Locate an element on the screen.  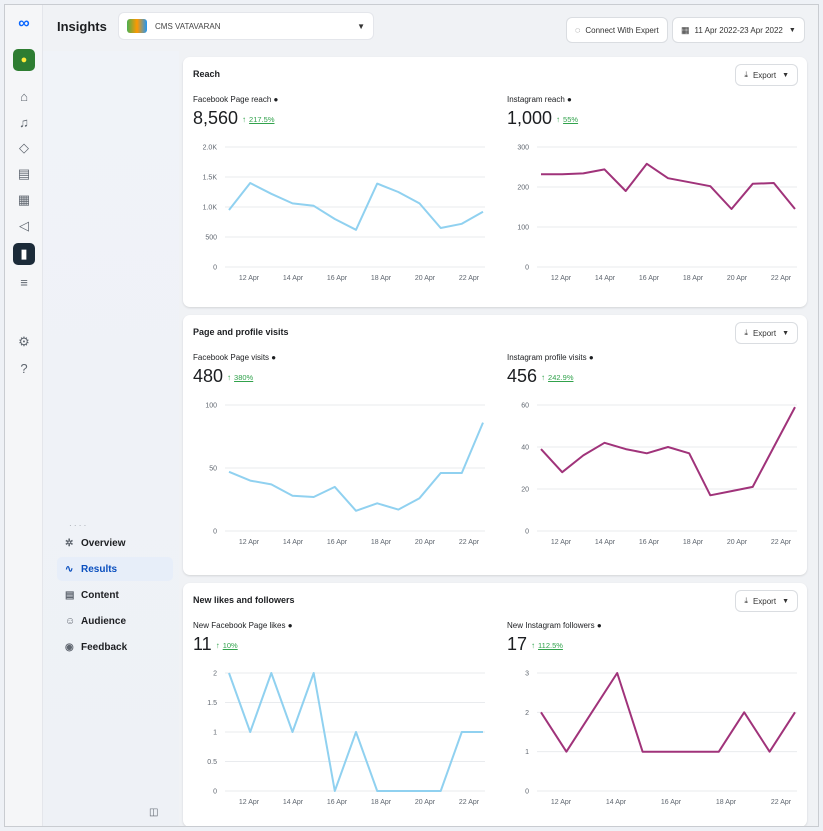
metric-change: 242.9% is located at coordinates (560, 377).